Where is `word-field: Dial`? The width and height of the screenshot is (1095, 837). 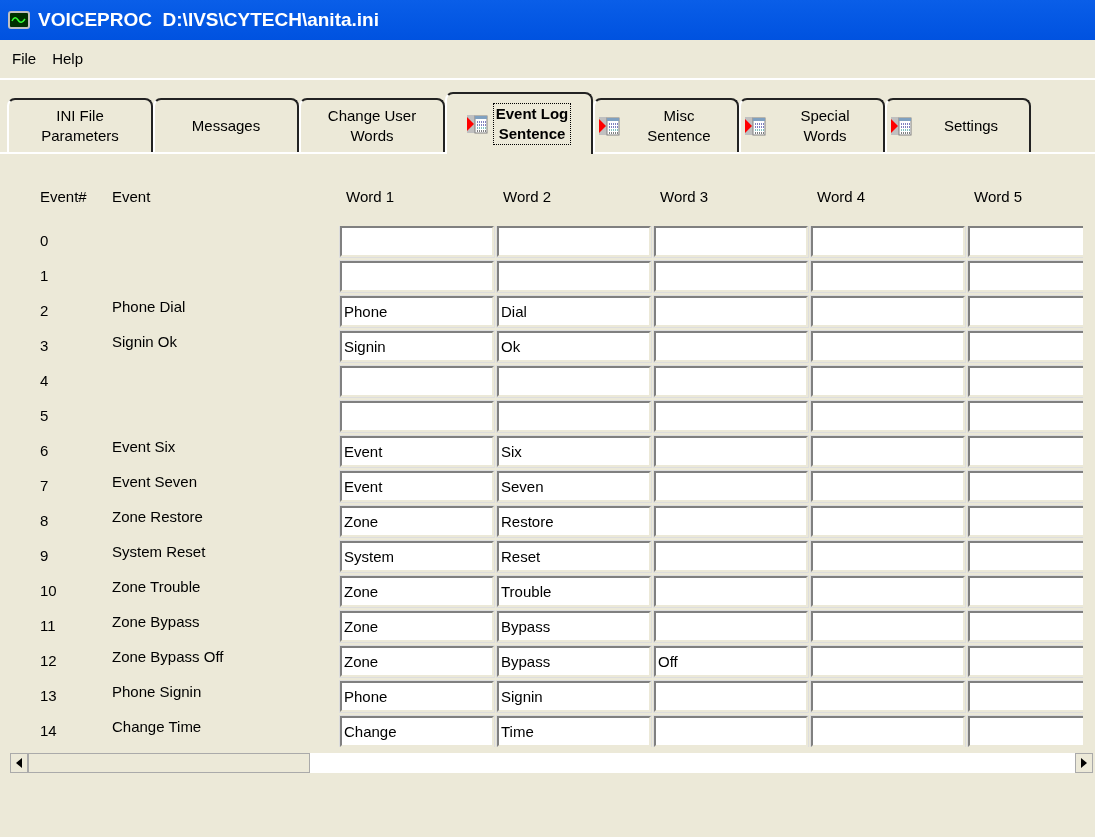
word-field: Dial is located at coordinates (574, 311).